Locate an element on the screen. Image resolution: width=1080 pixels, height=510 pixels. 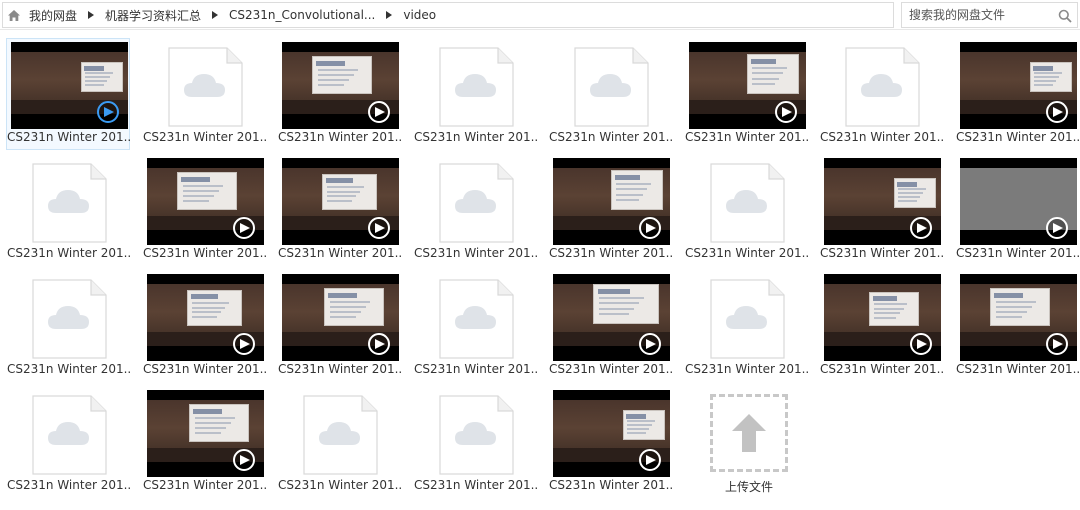
home-icon is located at coordinates (14, 15).